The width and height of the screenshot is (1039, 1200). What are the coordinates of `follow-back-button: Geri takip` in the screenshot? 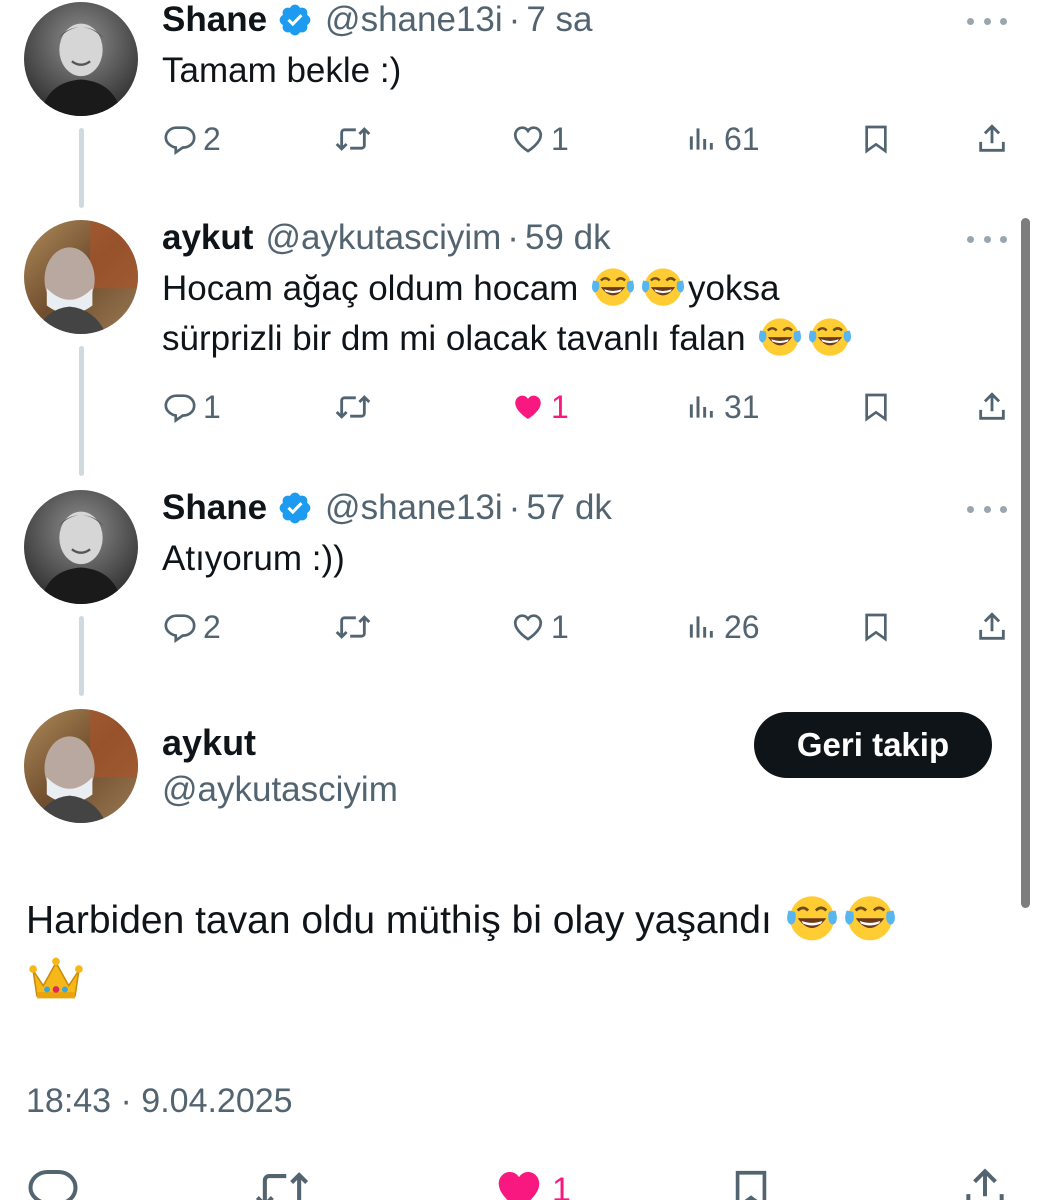 It's located at (873, 745).